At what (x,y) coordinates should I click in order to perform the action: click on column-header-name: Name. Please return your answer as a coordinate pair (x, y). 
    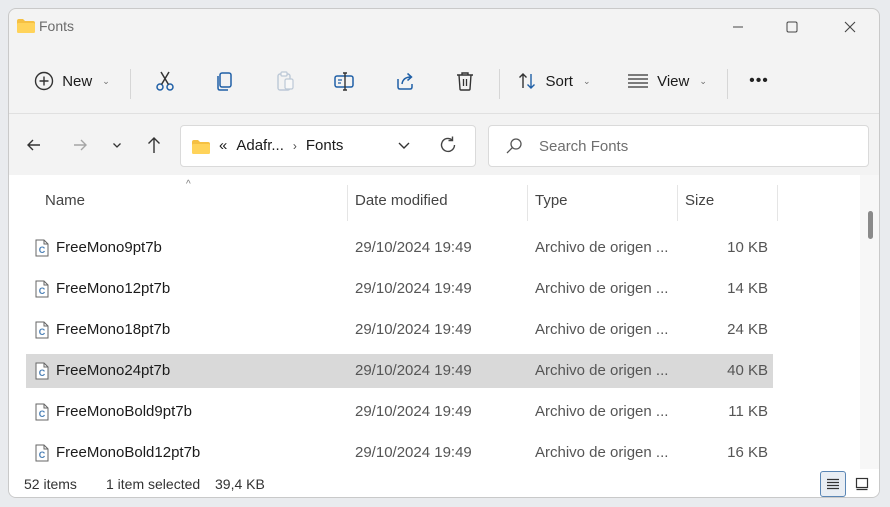
    Looking at the image, I should click on (195, 200).